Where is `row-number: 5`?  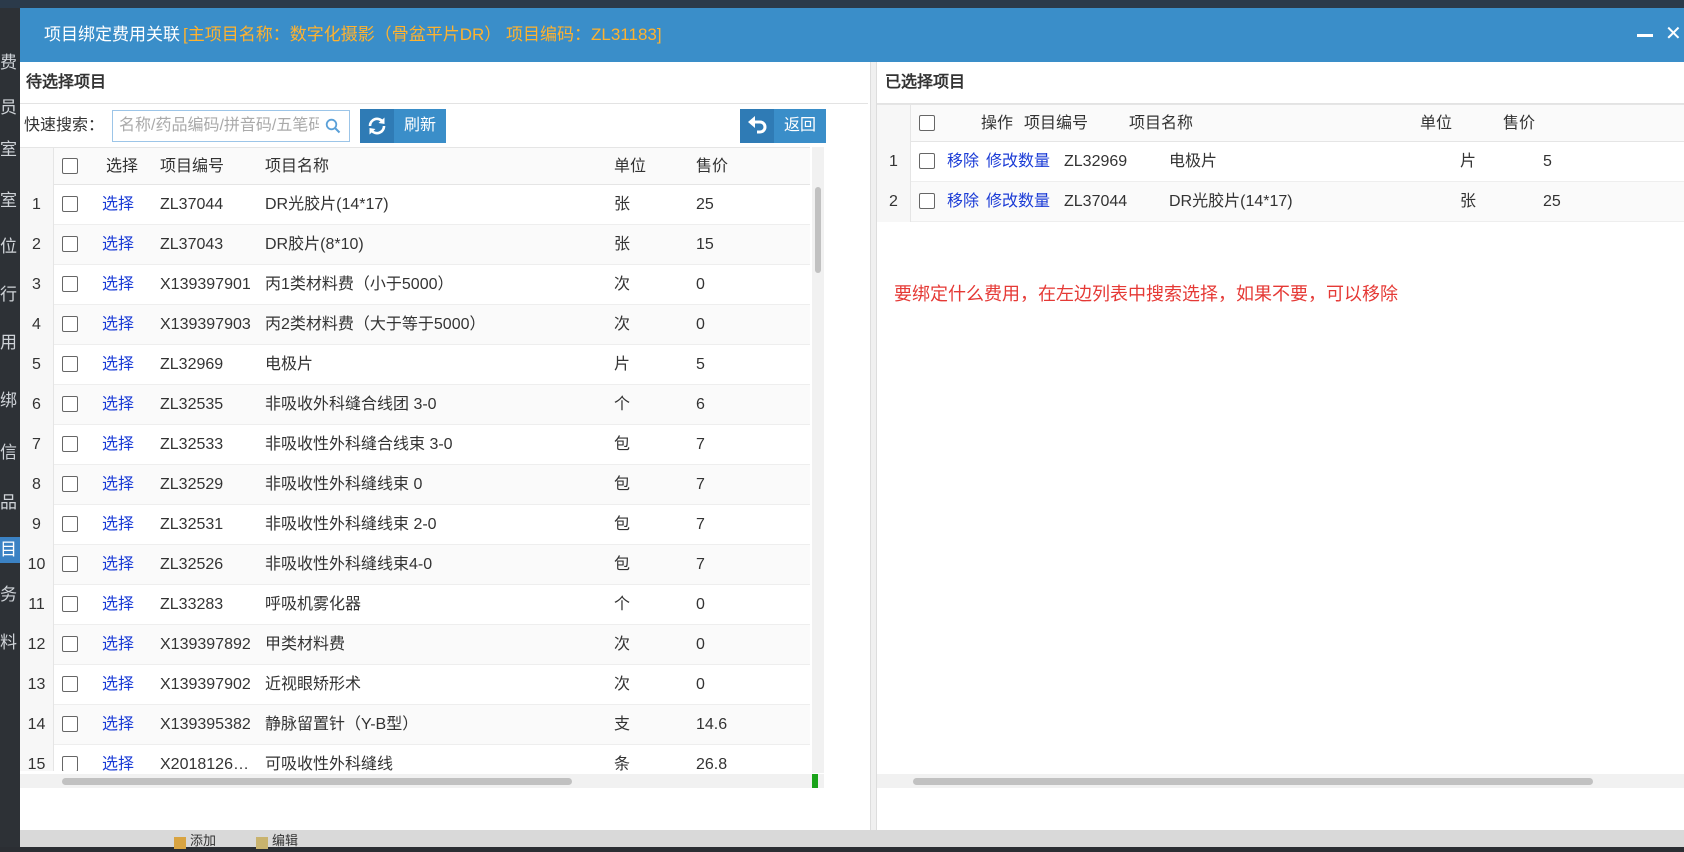
row-number: 5 is located at coordinates (37, 365).